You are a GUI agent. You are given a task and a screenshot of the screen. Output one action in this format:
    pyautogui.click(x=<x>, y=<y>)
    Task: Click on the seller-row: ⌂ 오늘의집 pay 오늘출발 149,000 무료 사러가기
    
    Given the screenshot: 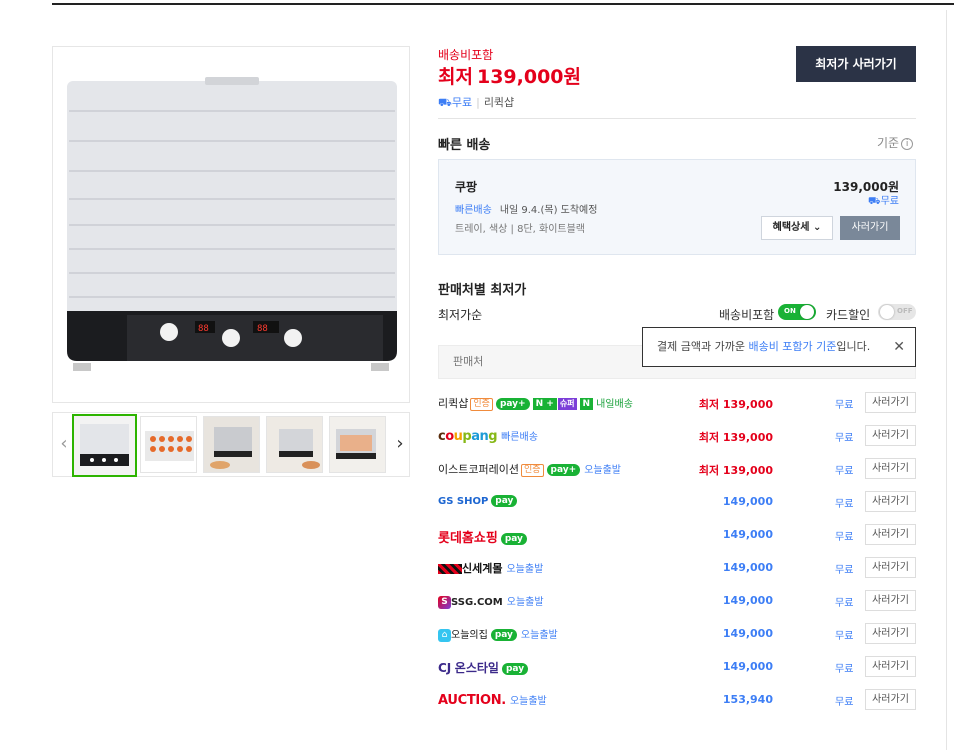 What is the action you would take?
    pyautogui.click(x=677, y=634)
    